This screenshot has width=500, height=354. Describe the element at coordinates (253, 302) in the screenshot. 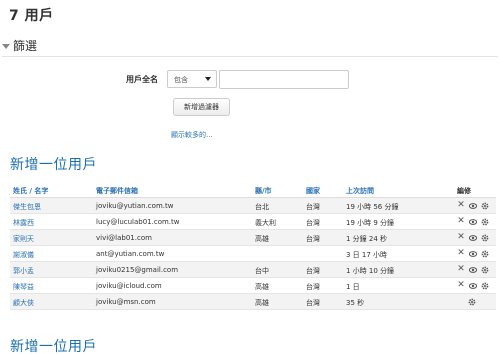

I see `table-row: 顧大俠 joviku@msn.com 高雄 台灣 35 秒` at that location.